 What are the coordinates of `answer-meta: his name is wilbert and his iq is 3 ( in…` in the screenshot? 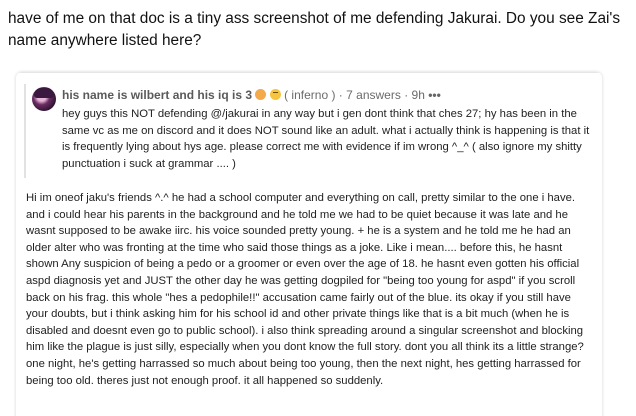 It's located at (251, 95).